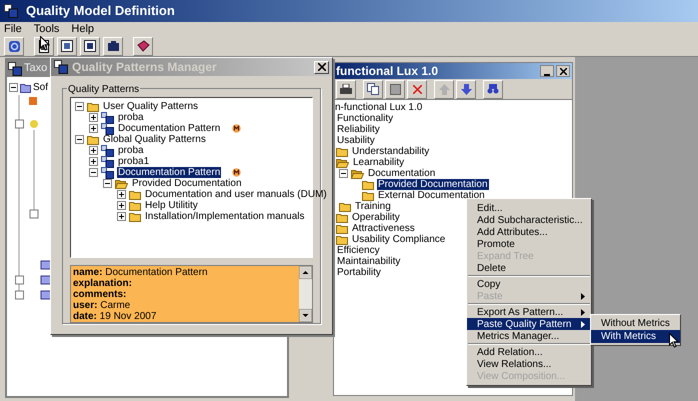 This screenshot has height=401, width=698. What do you see at coordinates (154, 139) in the screenshot?
I see `tree-item: Global Quality Patterns` at bounding box center [154, 139].